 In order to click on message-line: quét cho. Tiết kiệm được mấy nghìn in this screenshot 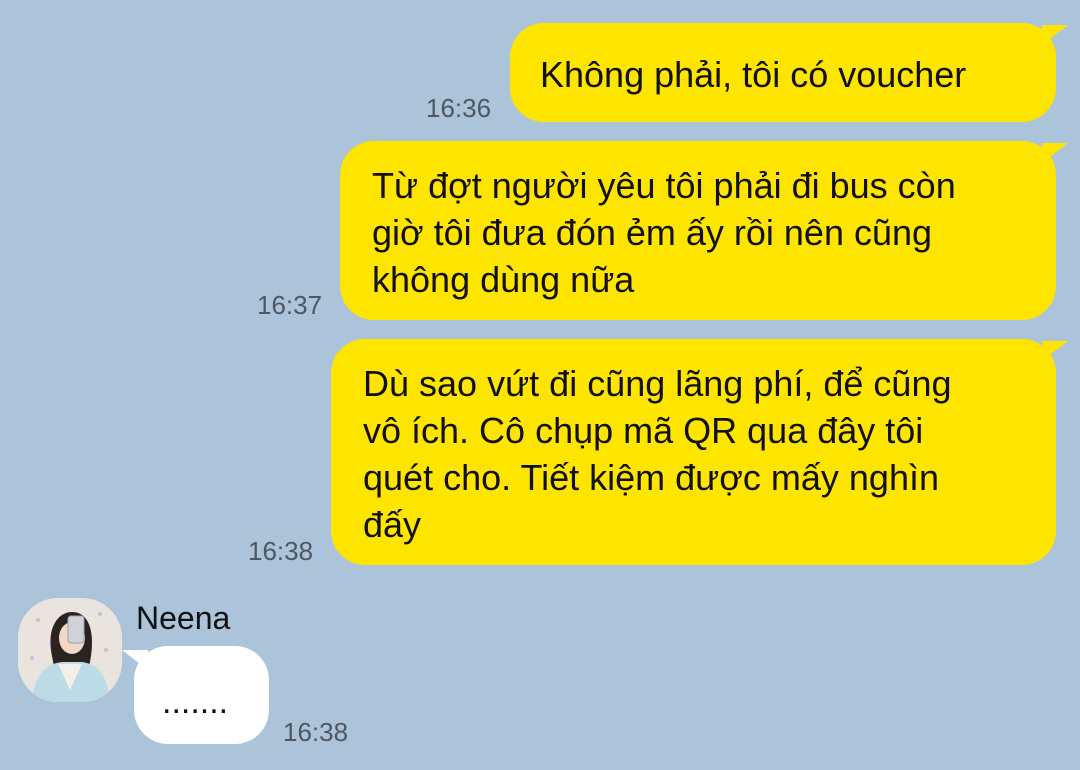, I will do `click(651, 477)`.